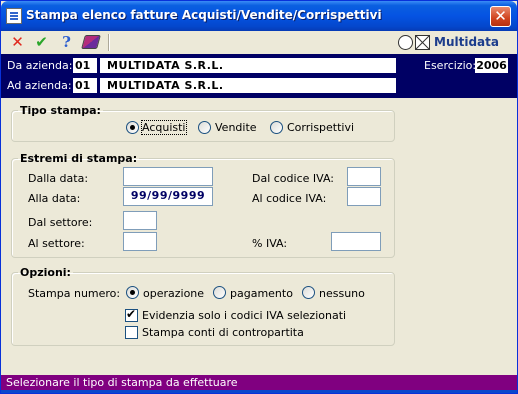 The image size is (518, 394). What do you see at coordinates (204, 127) in the screenshot?
I see `radio-vendite` at bounding box center [204, 127].